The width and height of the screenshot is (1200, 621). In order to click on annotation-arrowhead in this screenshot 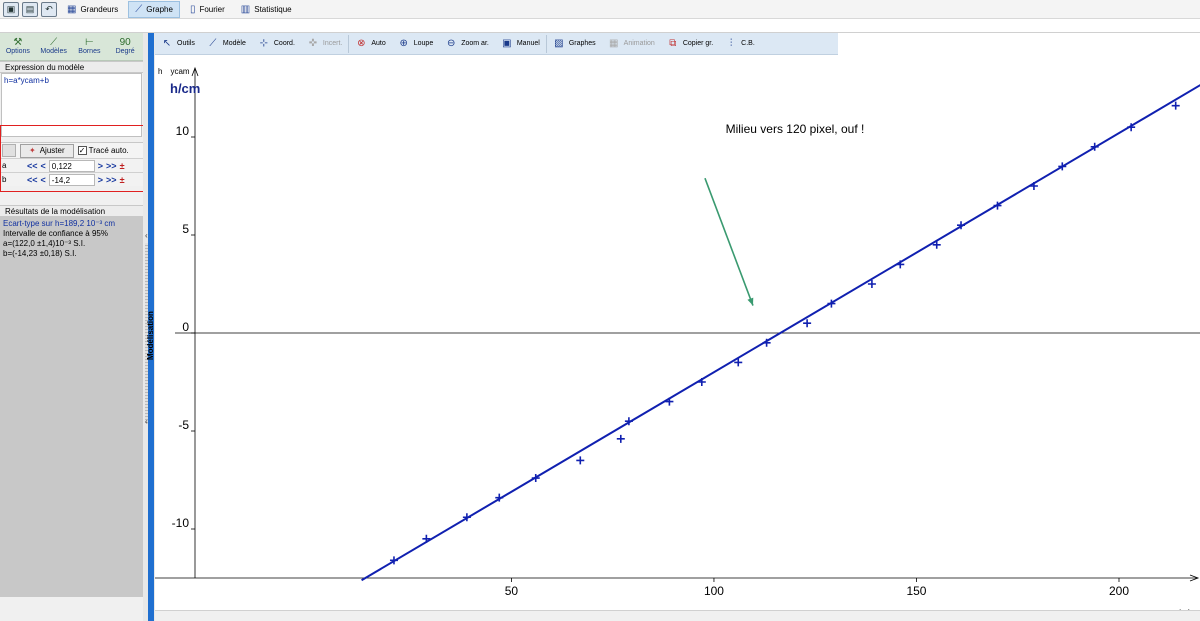, I will do `click(750, 301)`.